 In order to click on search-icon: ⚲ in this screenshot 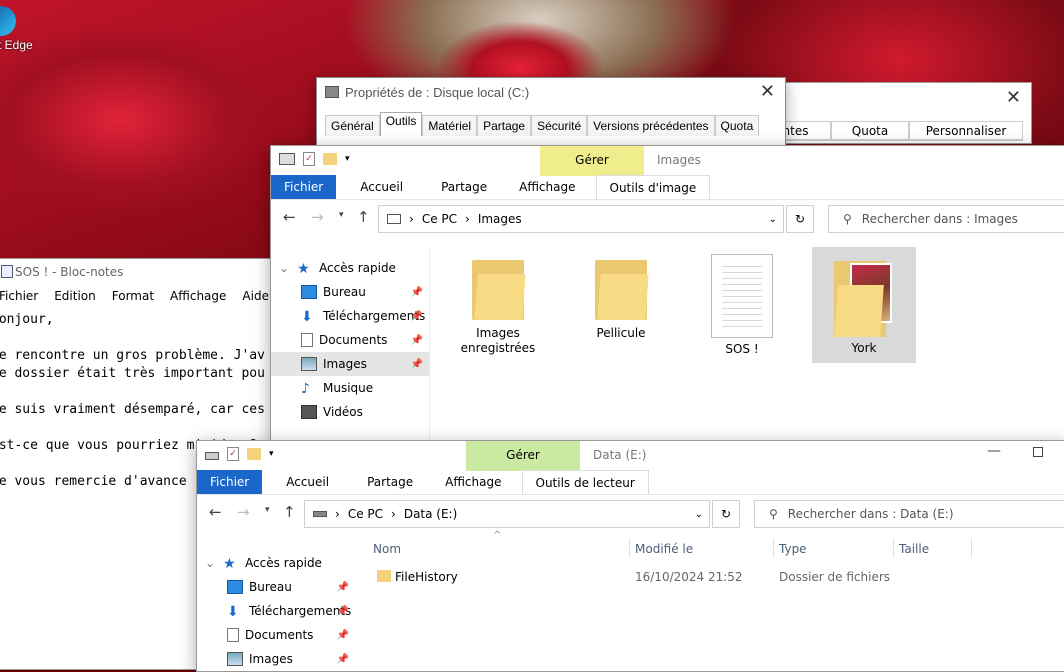, I will do `click(847, 219)`.